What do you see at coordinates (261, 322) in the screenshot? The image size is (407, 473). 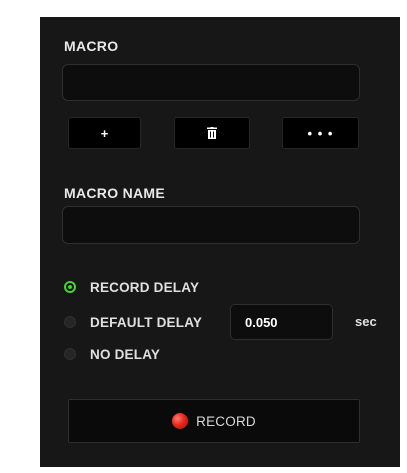 I see `default-delay-value: 0.050` at bounding box center [261, 322].